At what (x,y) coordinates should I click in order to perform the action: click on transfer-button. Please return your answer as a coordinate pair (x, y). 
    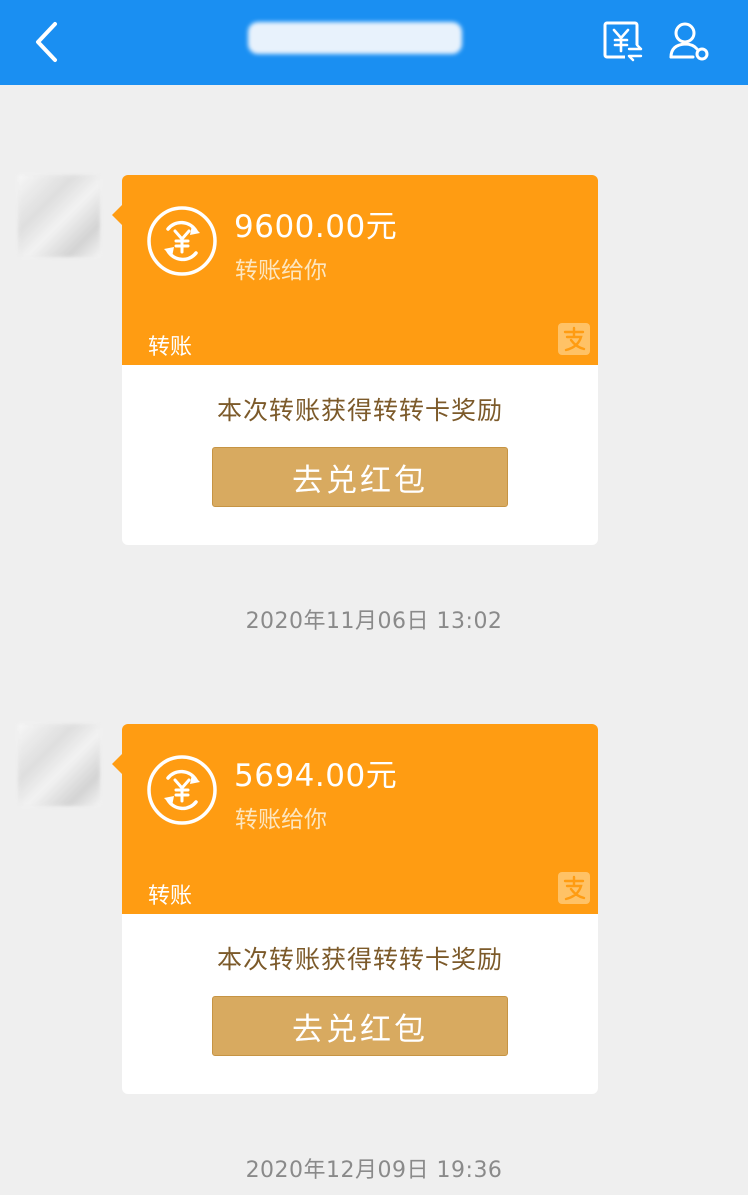
    Looking at the image, I should click on (623, 41).